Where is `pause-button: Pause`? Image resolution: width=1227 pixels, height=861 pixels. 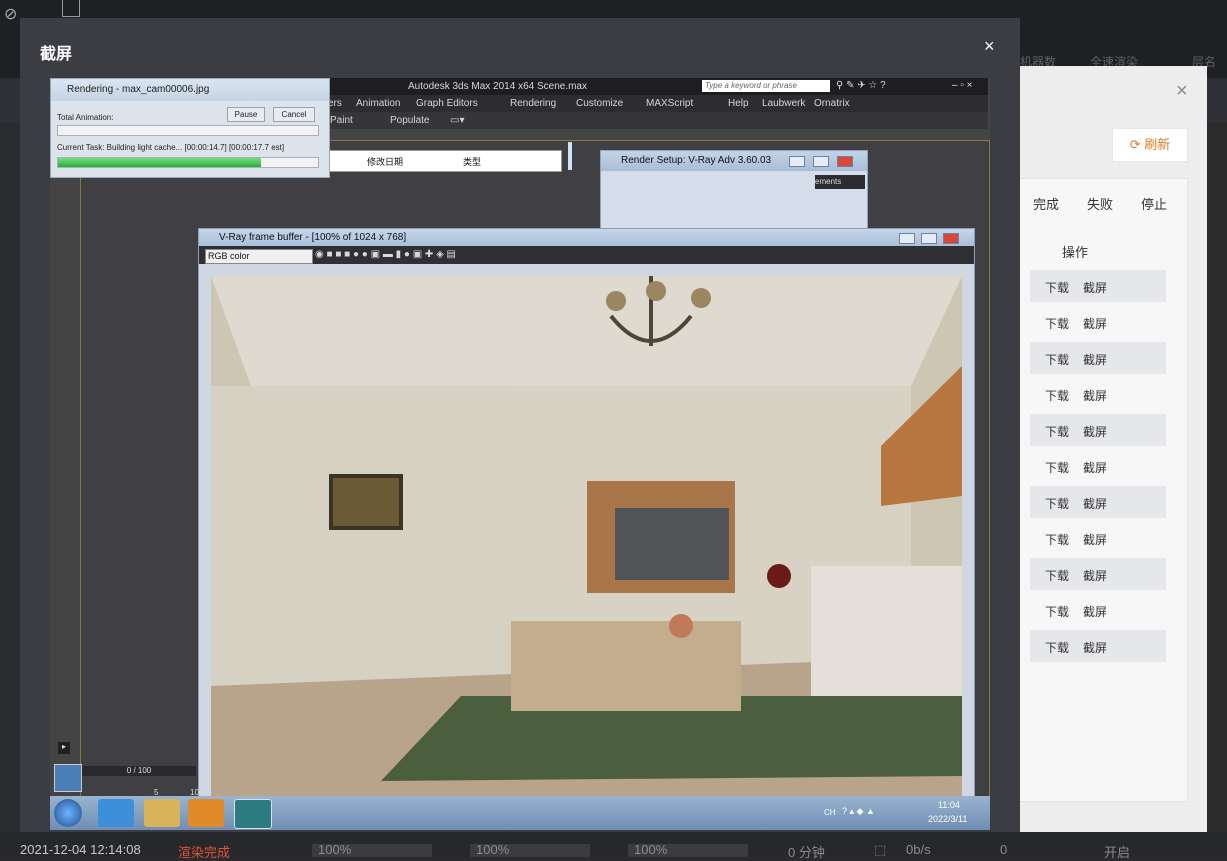
pause-button: Pause is located at coordinates (246, 114).